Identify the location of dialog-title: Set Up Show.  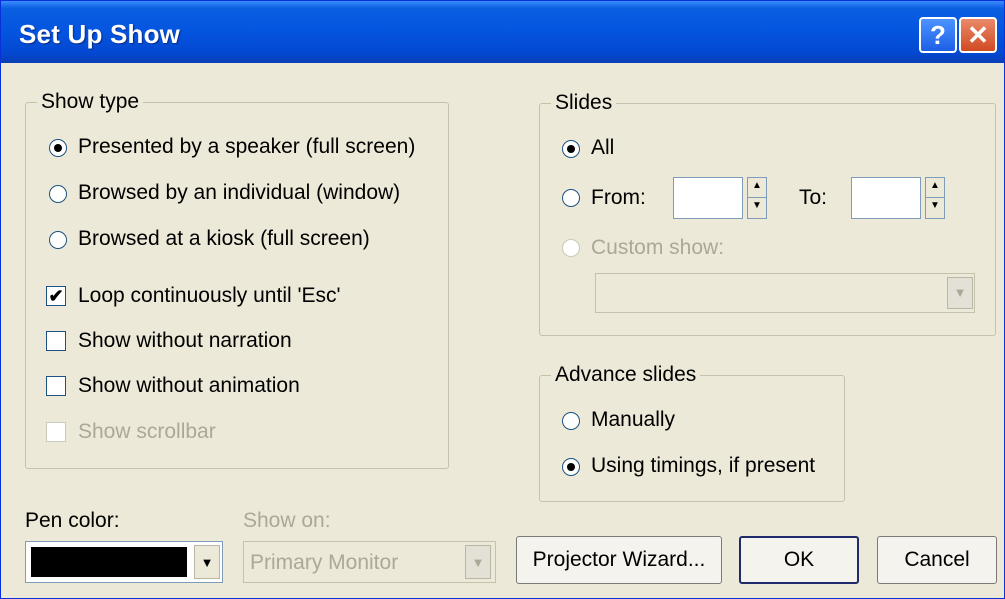
(100, 34).